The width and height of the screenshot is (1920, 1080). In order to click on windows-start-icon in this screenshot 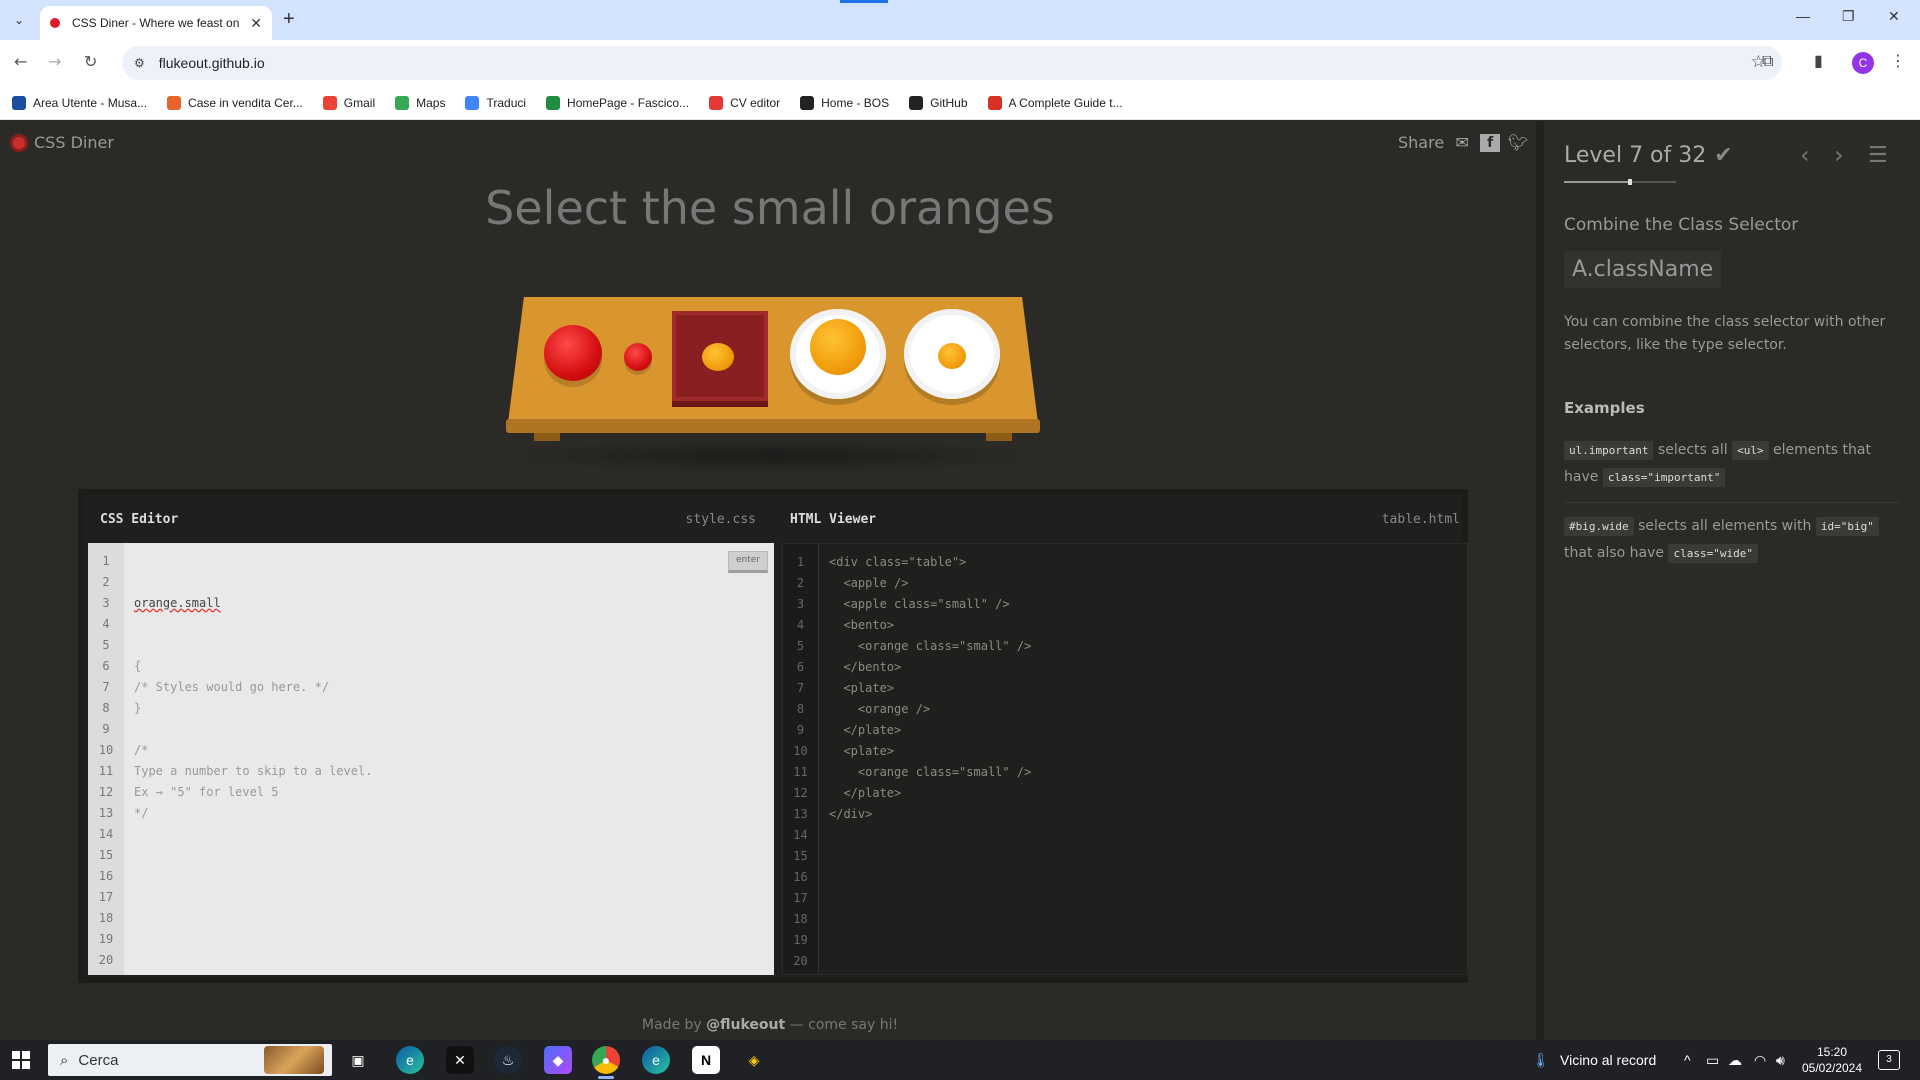, I will do `click(21, 1060)`.